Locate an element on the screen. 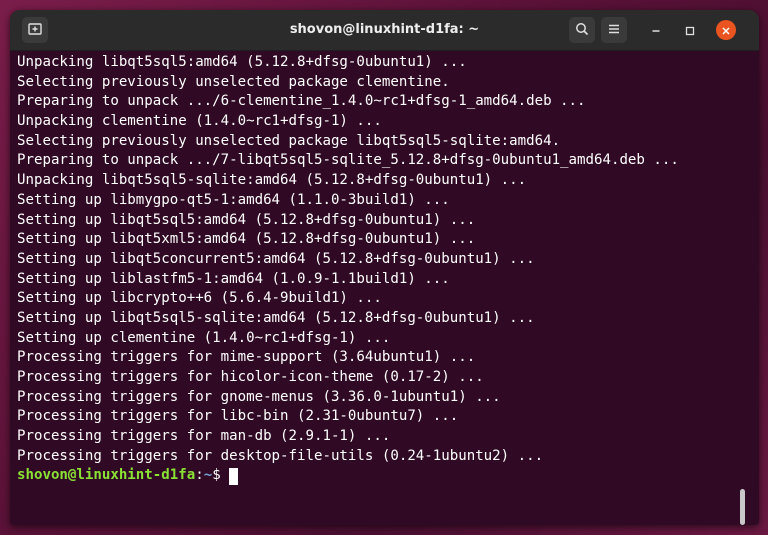 The width and height of the screenshot is (768, 535). prompt-user-host: shovon@linuxhint-d1fa is located at coordinates (106, 475).